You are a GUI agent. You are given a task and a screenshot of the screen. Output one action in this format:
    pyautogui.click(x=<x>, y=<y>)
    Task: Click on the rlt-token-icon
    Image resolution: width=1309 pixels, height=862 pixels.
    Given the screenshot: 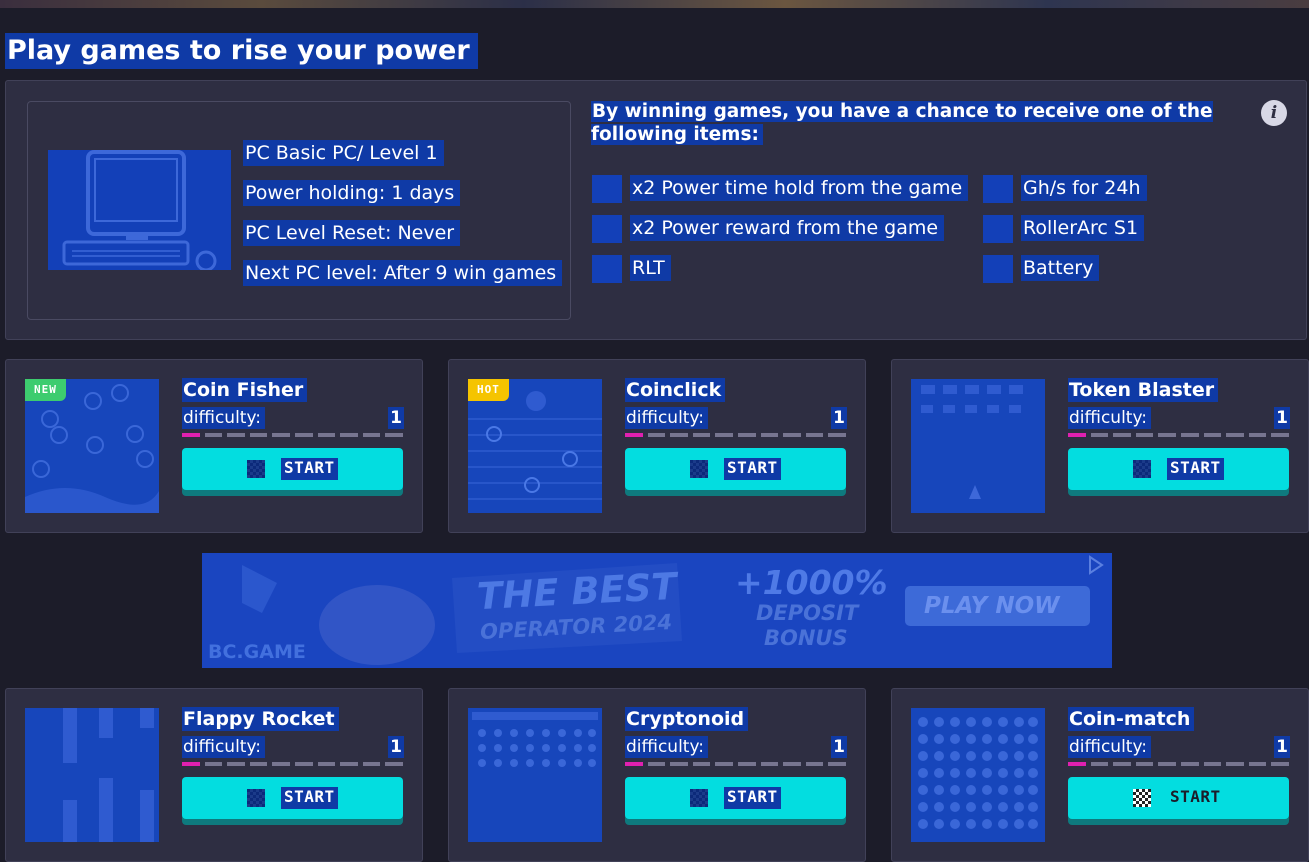 What is the action you would take?
    pyautogui.click(x=607, y=269)
    